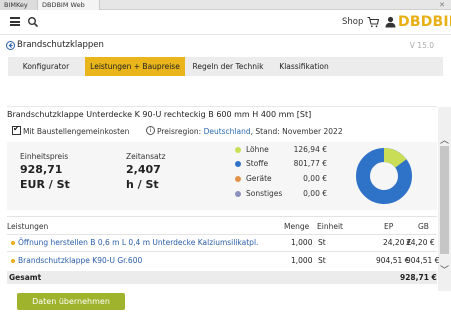  Describe the element at coordinates (16, 5) in the screenshot. I see `browser-tab-label: BIMKey` at that location.